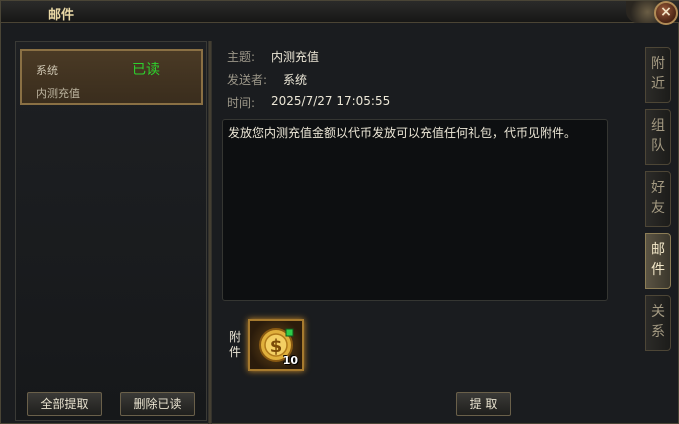 This screenshot has width=679, height=424. I want to click on attachment-slot: $ 10, so click(276, 345).